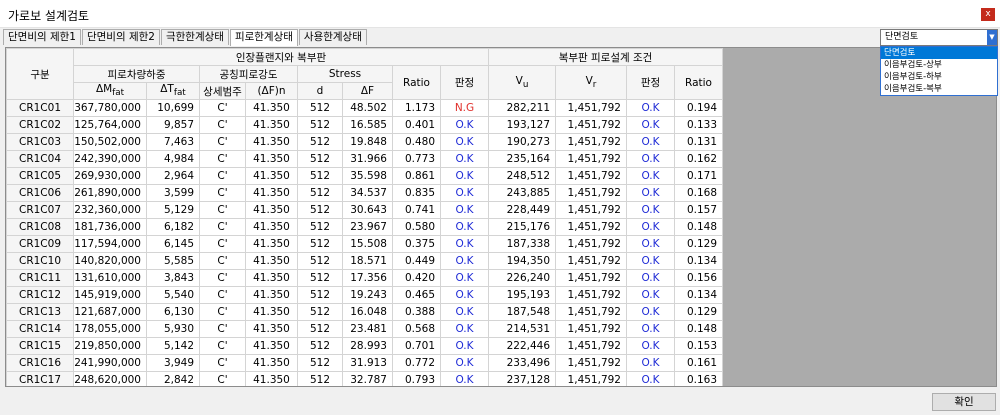  What do you see at coordinates (194, 37) in the screenshot?
I see `tab-ultimate-limit: 극한한계상태` at bounding box center [194, 37].